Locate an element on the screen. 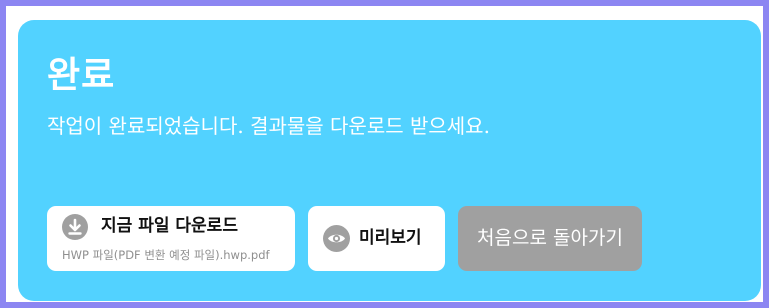  download-icon is located at coordinates (75, 227).